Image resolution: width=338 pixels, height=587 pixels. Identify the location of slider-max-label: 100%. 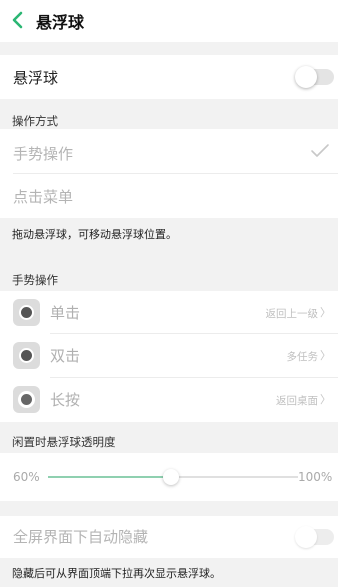
(315, 477).